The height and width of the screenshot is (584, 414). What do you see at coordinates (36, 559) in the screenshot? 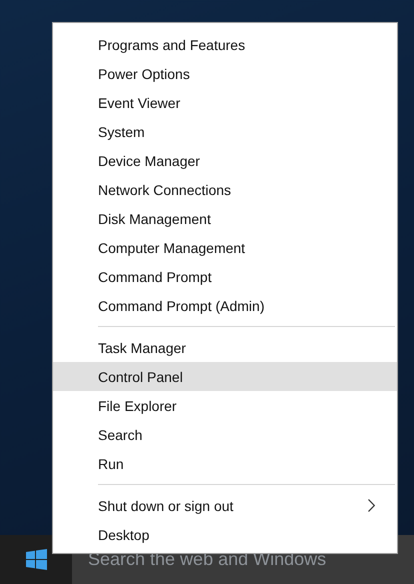
I see `windows-logo-icon` at bounding box center [36, 559].